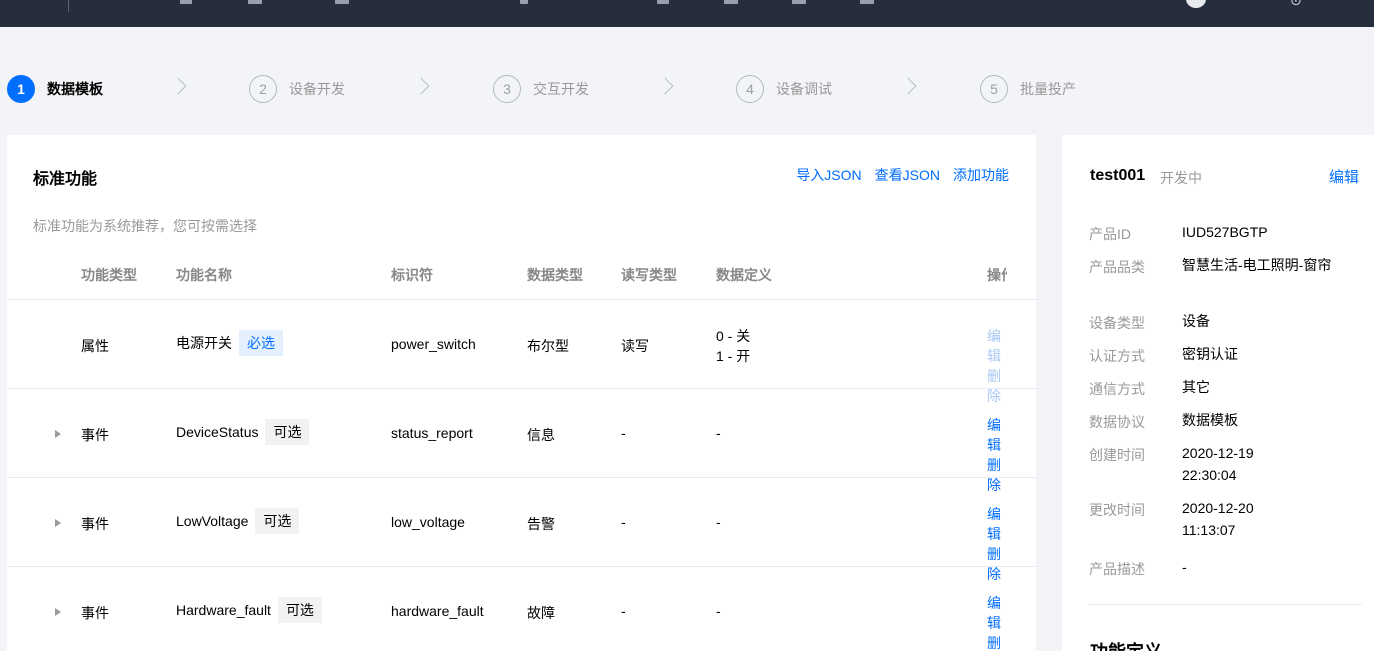 The image size is (1374, 651). Describe the element at coordinates (1210, 354) in the screenshot. I see `info-value: 密钥认证` at that location.